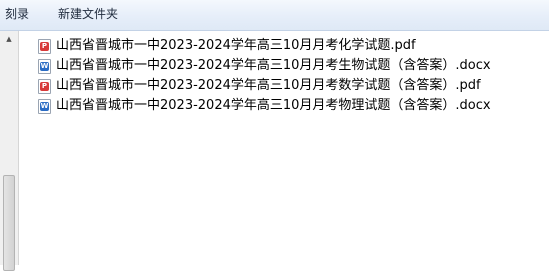 The width and height of the screenshot is (549, 271). I want to click on scrollbar-thumb, so click(9, 223).